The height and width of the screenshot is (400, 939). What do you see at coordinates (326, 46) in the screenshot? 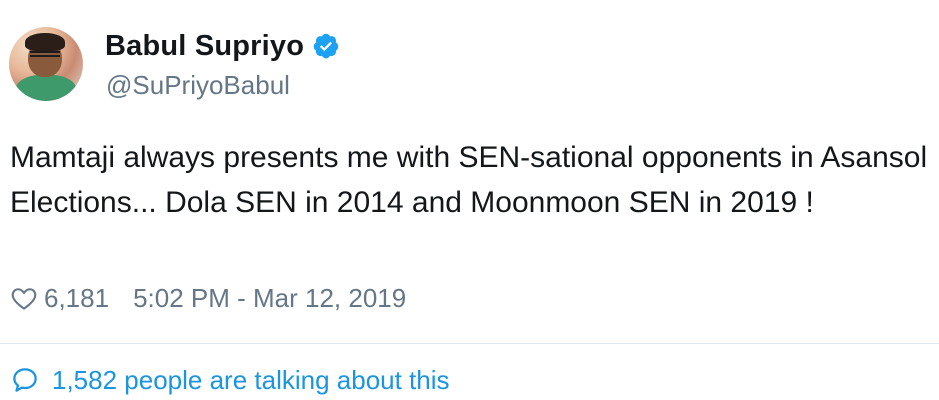
I see `verified-badge-icon` at bounding box center [326, 46].